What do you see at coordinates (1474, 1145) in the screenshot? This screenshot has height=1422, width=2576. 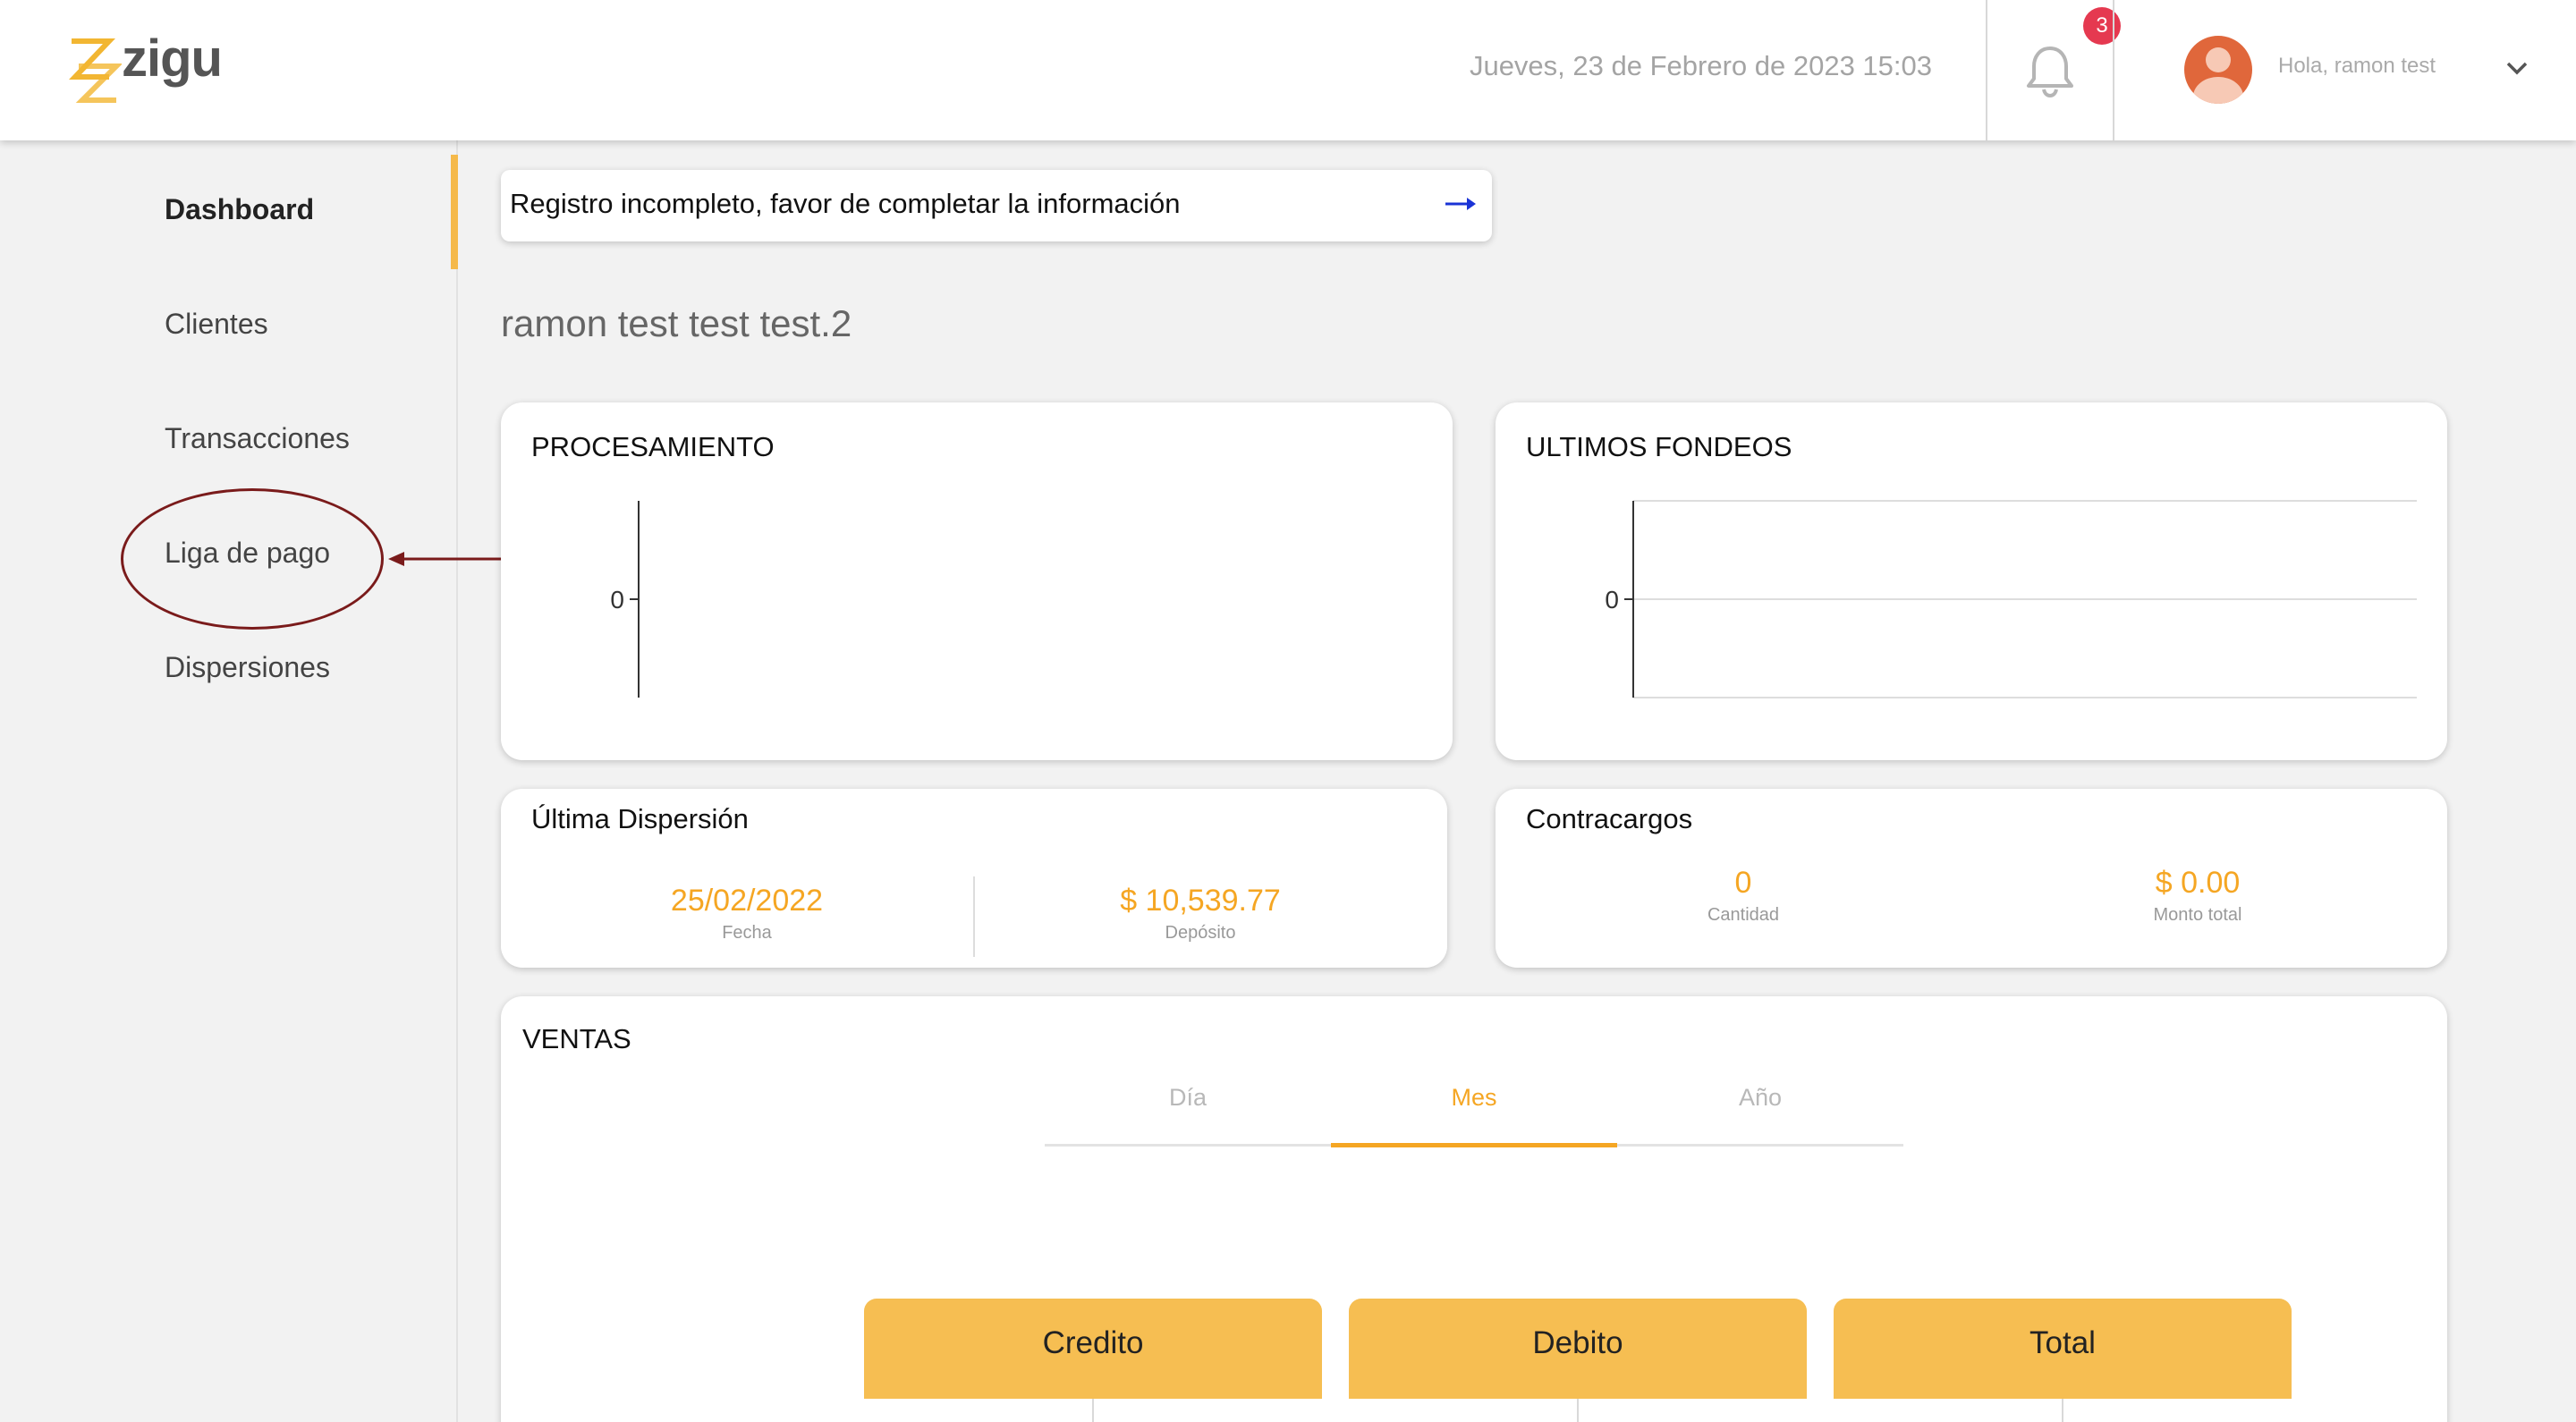 I see `active-tab-indicator` at bounding box center [1474, 1145].